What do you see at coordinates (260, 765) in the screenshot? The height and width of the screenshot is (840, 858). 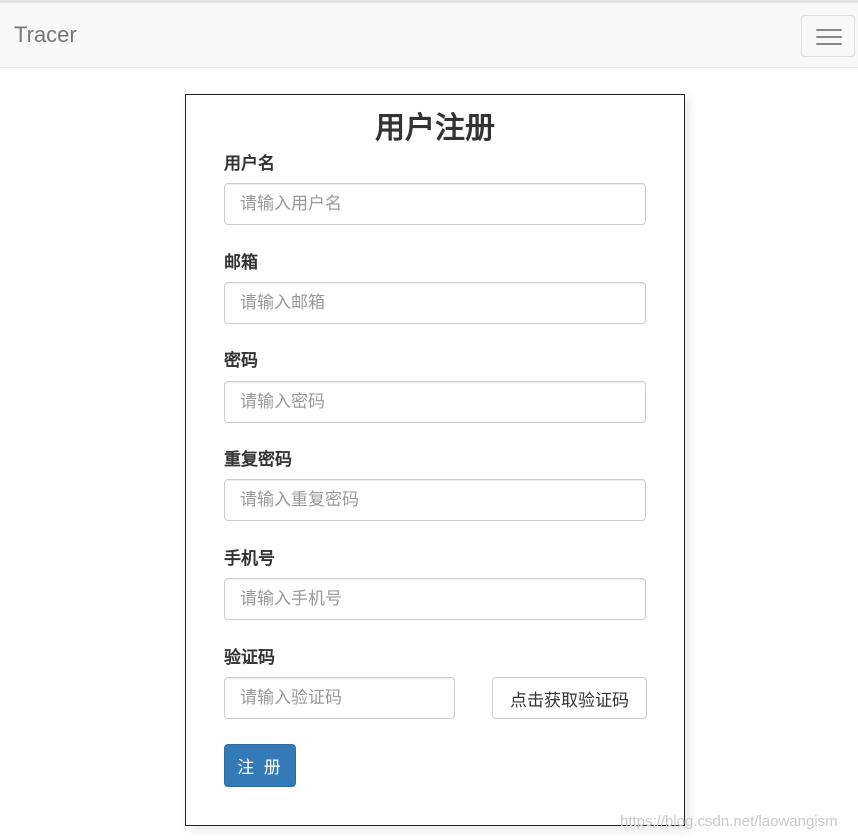 I see `register-submit-button: 注 册` at bounding box center [260, 765].